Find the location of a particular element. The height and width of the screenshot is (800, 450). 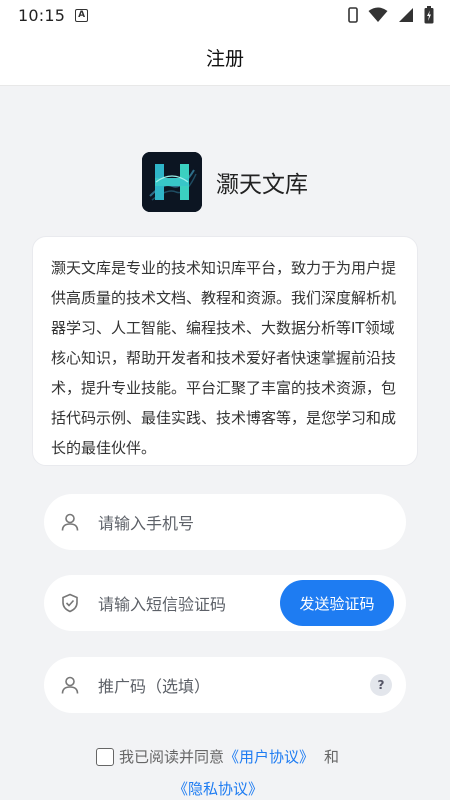

promo-code-field: 推广码（选填） ? is located at coordinates (225, 685).